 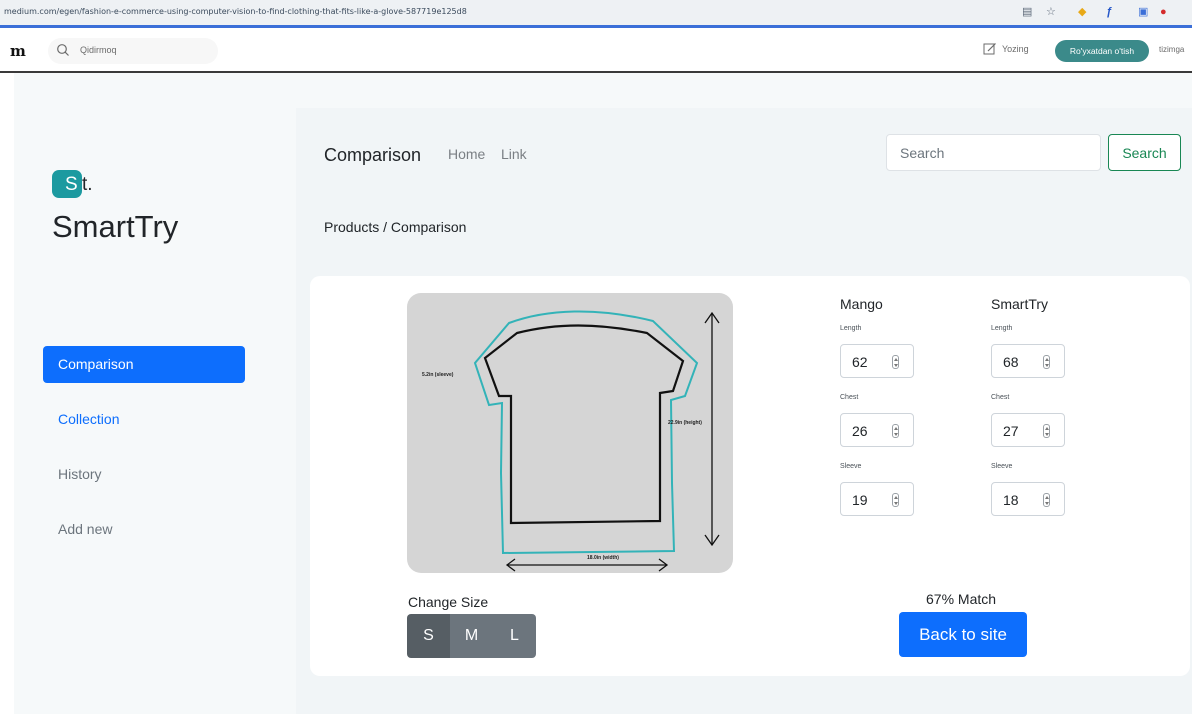 What do you see at coordinates (900, 406) in the screenshot?
I see `mango-column: Mango Length 62 Chest 26 Sleeve 19` at bounding box center [900, 406].